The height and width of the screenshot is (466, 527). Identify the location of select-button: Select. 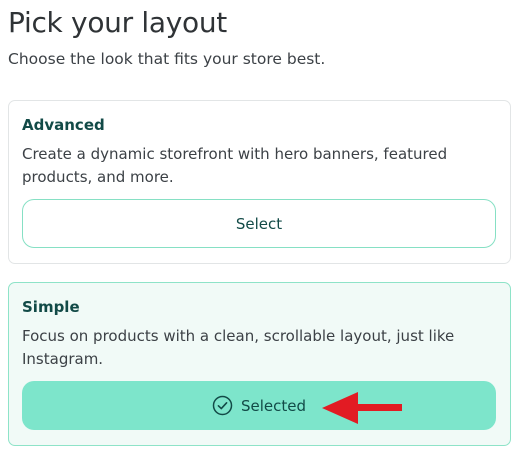
(259, 223).